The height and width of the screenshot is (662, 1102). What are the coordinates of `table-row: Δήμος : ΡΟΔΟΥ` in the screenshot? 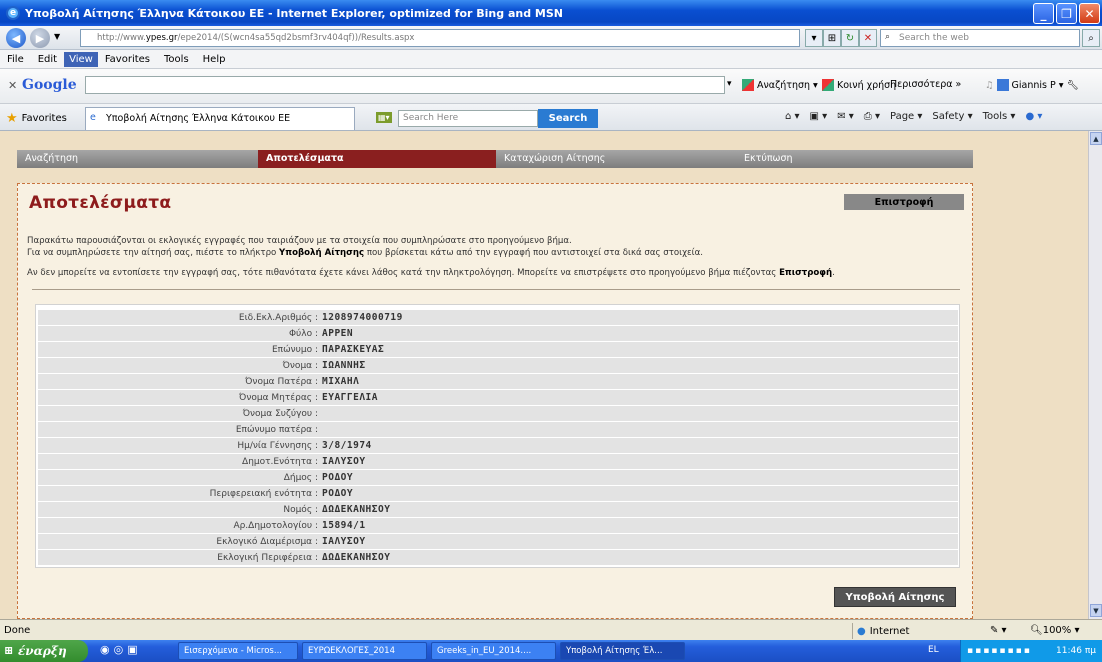 It's located at (498, 477).